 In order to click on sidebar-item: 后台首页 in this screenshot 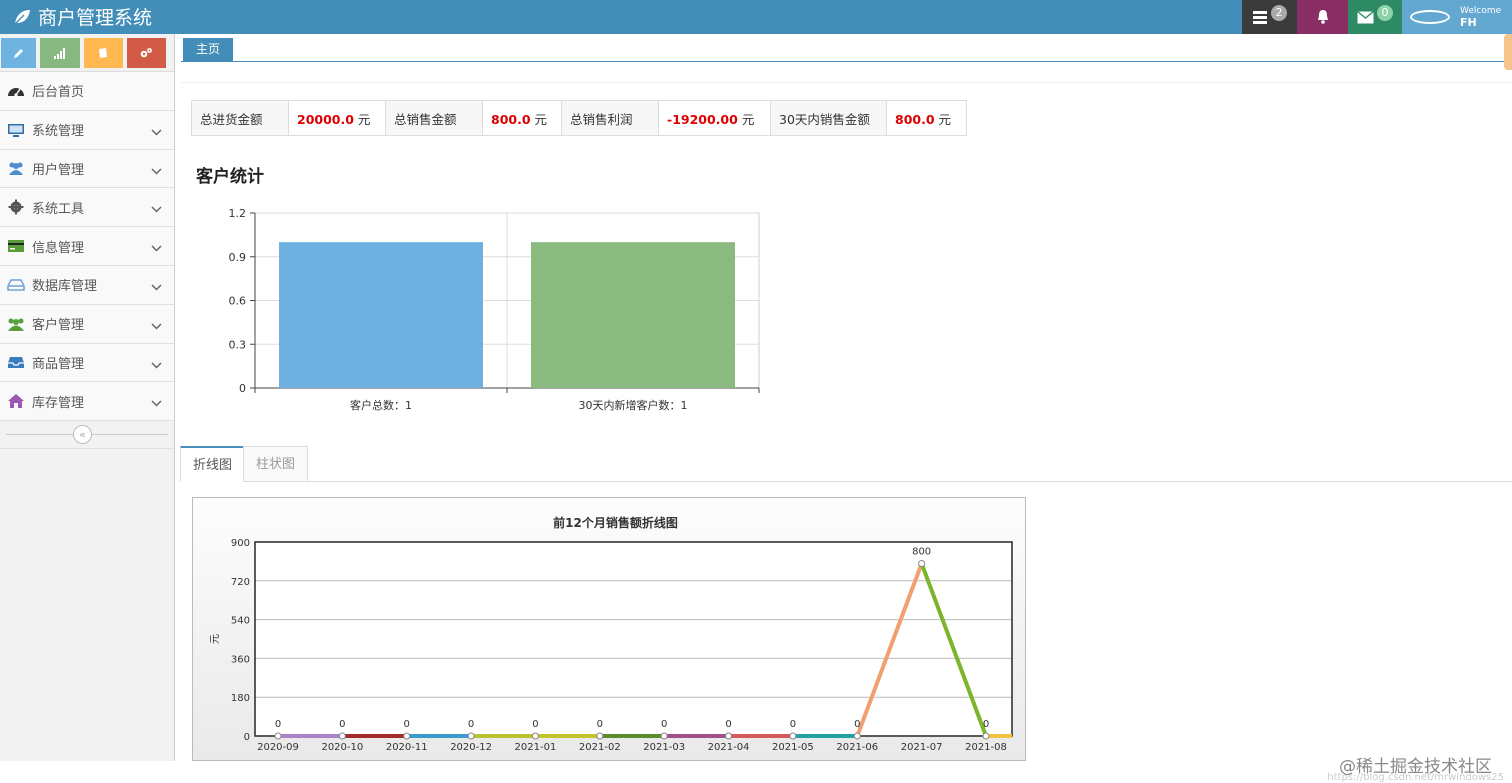, I will do `click(87, 91)`.